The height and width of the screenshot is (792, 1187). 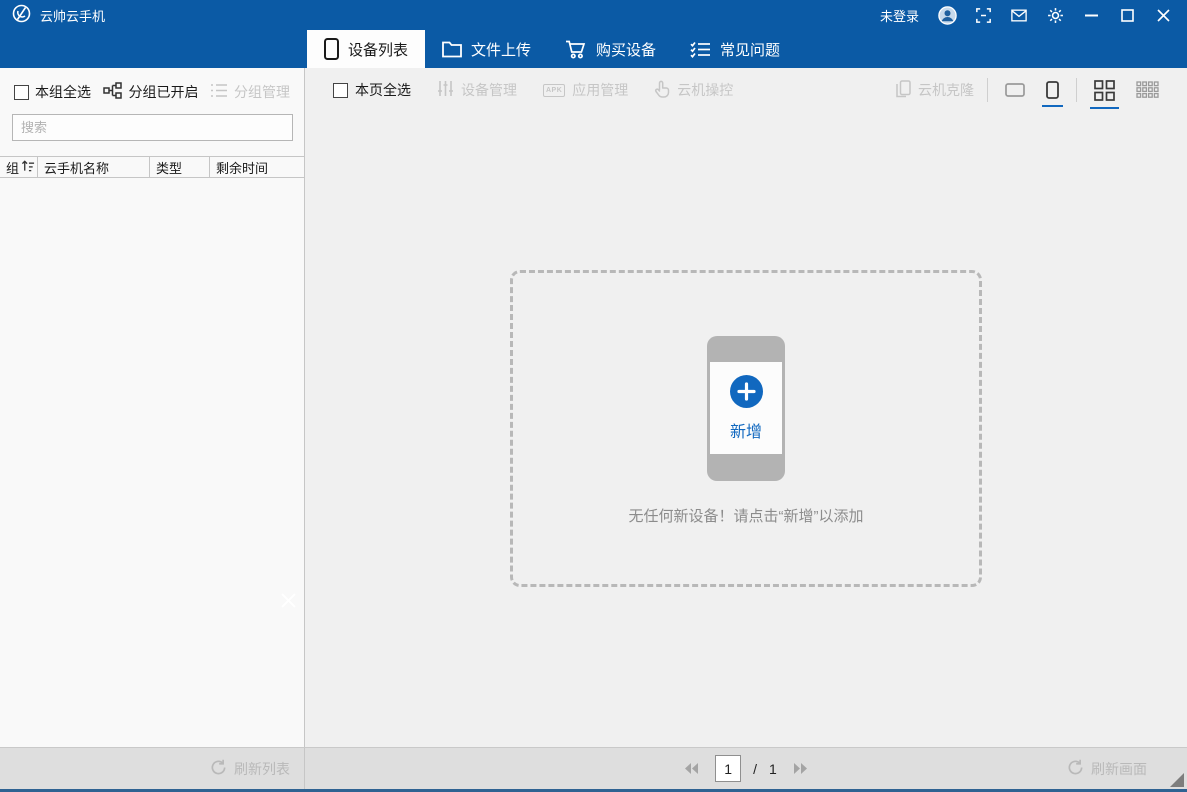 What do you see at coordinates (262, 92) in the screenshot?
I see `group-manage-label: 分组管理` at bounding box center [262, 92].